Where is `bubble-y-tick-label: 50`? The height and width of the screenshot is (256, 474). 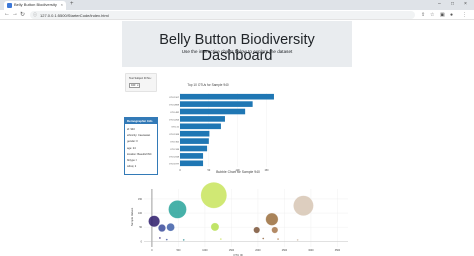
bubble-y-tick-label: 50 is located at coordinates (140, 227).